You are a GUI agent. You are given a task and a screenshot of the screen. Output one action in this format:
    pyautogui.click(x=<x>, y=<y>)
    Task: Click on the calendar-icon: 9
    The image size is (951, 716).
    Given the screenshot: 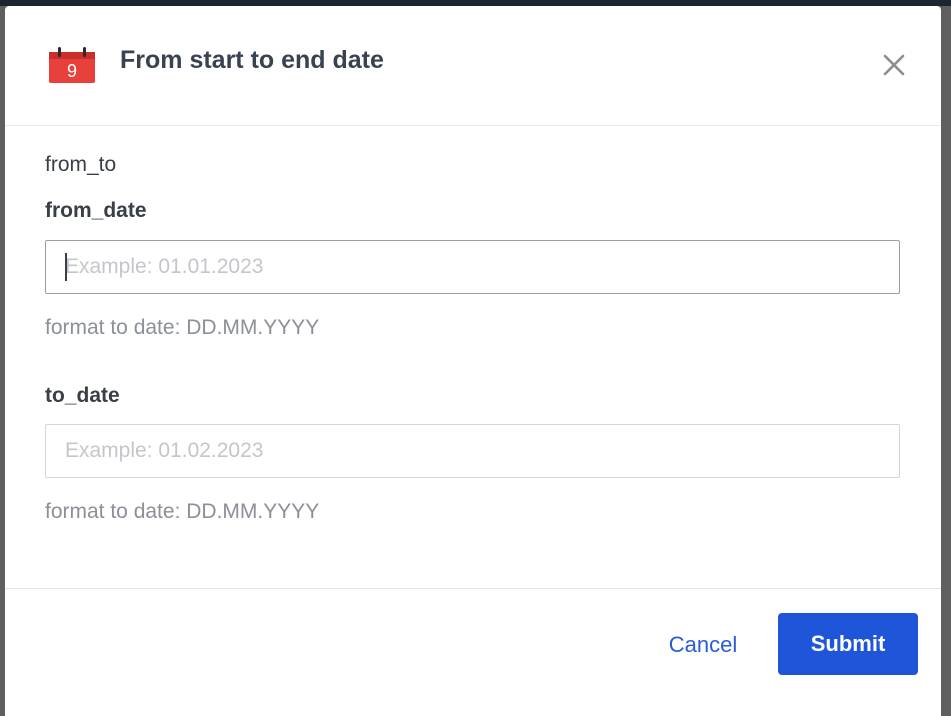 What is the action you would take?
    pyautogui.click(x=72, y=65)
    